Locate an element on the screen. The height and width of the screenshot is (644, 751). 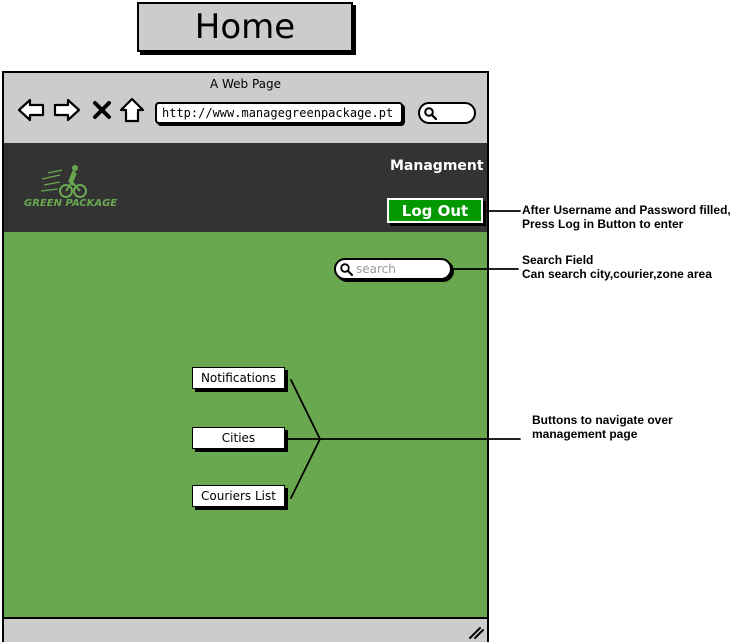
resize-grip-icon is located at coordinates (476, 632).